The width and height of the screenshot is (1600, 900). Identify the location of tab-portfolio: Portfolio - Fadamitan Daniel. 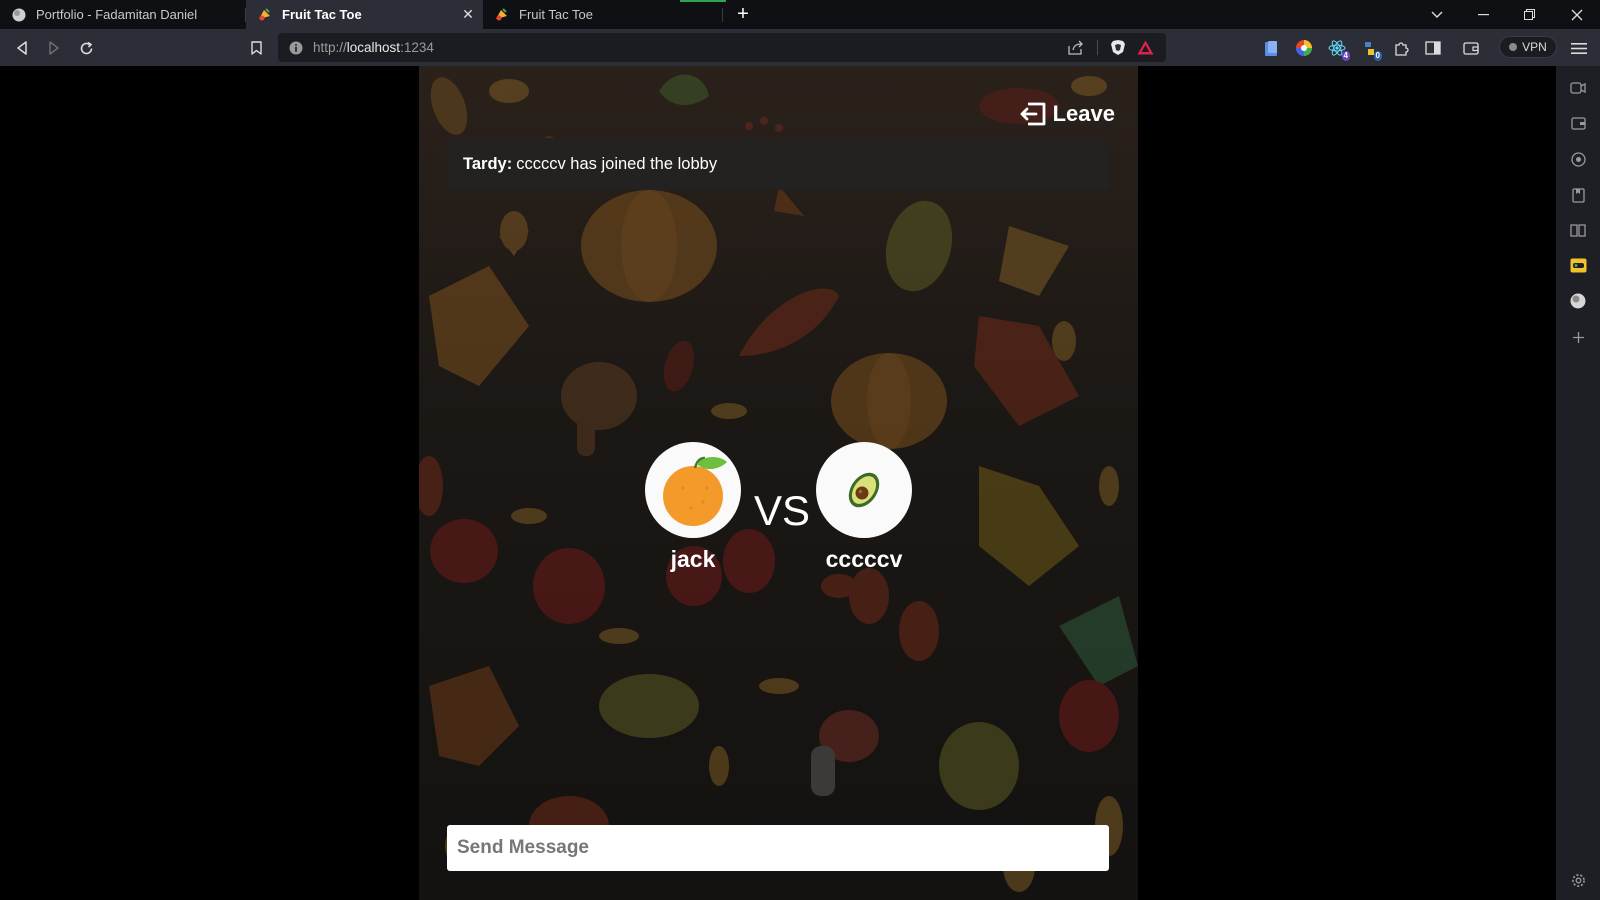
(123, 14).